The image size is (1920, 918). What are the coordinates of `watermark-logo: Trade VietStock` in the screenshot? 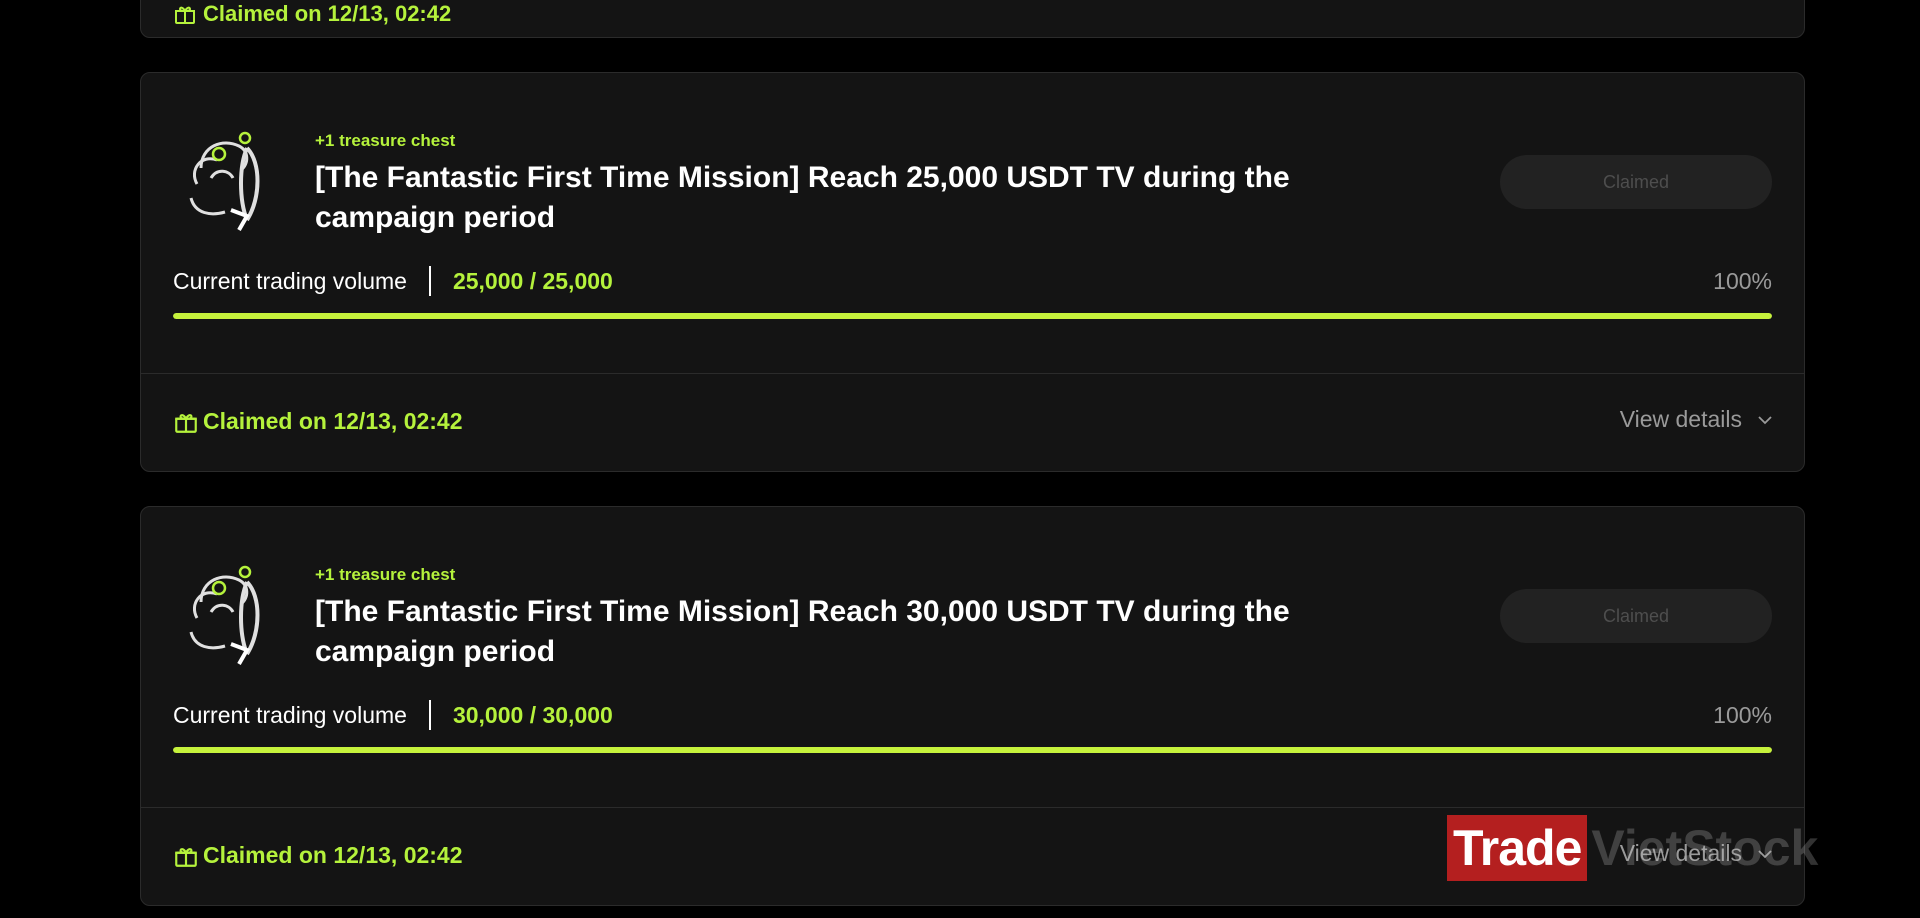 It's located at (1632, 848).